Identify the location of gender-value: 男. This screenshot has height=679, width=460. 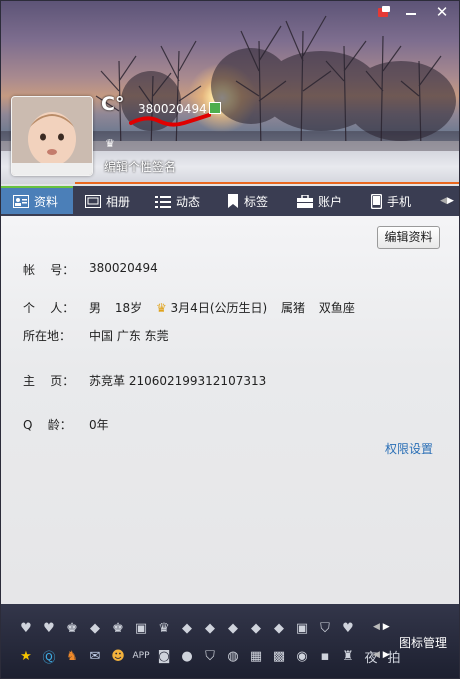
(95, 308).